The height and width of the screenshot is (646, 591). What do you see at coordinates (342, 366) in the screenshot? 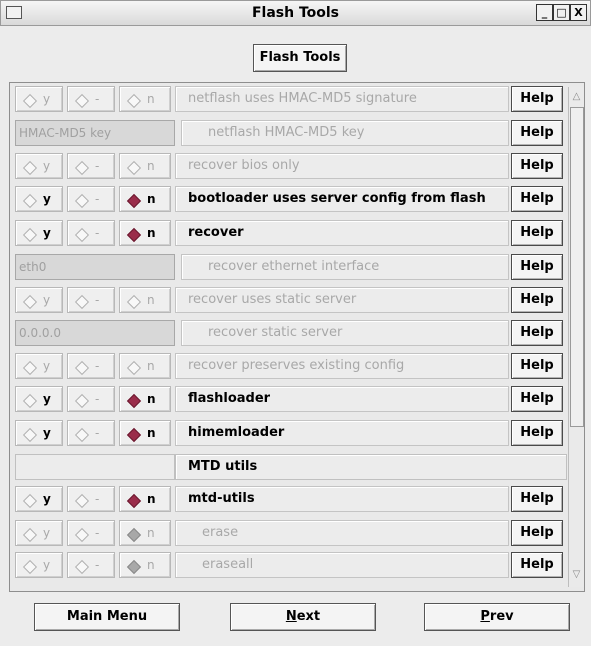
I see `option-label: recover preserves existing config` at bounding box center [342, 366].